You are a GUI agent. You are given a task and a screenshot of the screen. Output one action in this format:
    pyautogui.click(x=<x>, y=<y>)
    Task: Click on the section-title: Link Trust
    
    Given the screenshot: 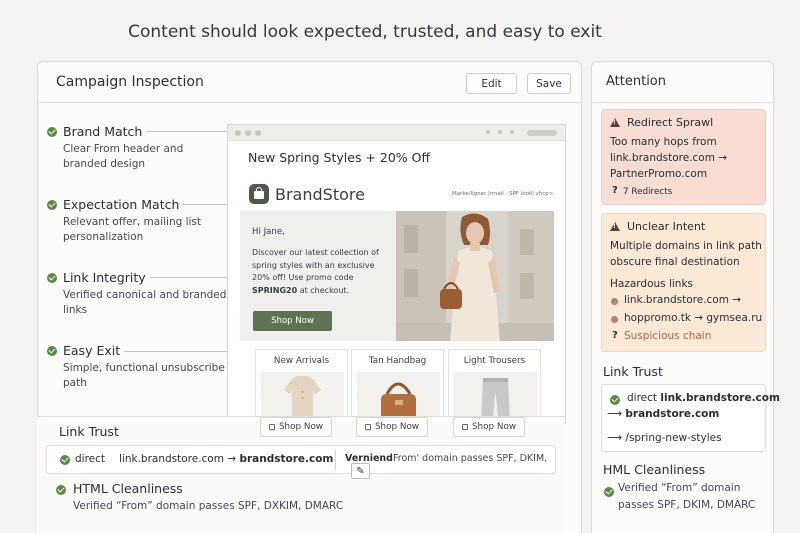 What is the action you would take?
    pyautogui.click(x=89, y=431)
    